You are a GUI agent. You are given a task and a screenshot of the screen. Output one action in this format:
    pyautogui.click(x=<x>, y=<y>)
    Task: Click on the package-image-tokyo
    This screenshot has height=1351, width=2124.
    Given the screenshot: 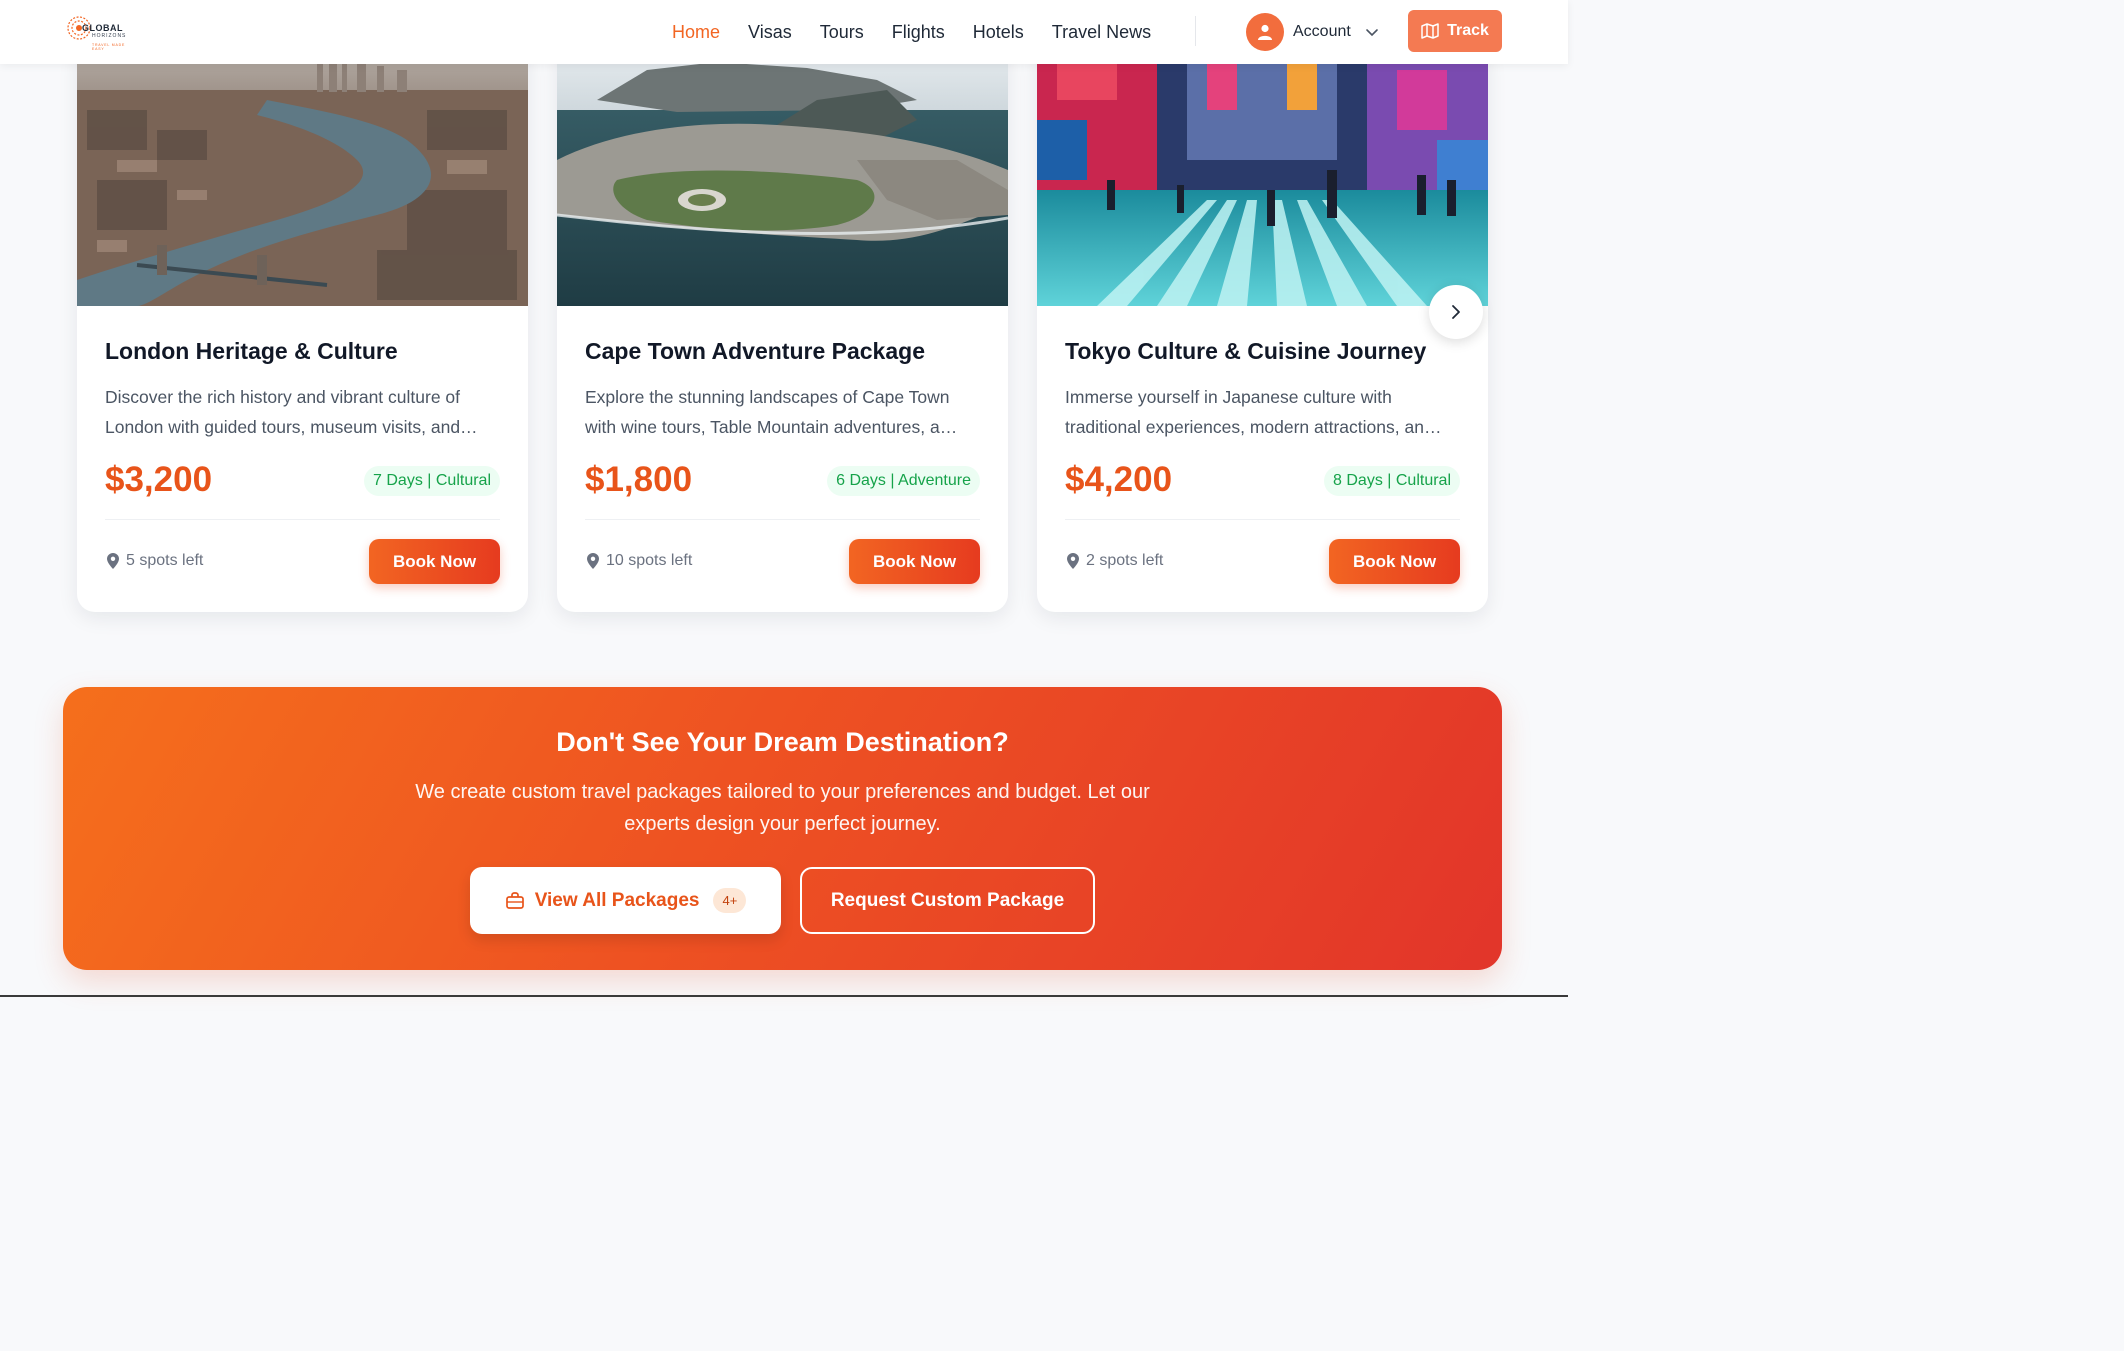 What is the action you would take?
    pyautogui.click(x=1262, y=173)
    